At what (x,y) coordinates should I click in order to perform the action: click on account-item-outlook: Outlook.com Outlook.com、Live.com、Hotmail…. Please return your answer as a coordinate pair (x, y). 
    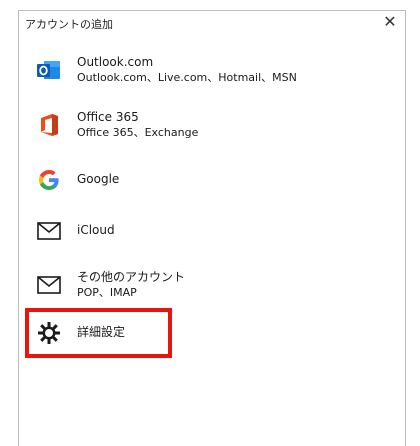
    Looking at the image, I should click on (212, 70).